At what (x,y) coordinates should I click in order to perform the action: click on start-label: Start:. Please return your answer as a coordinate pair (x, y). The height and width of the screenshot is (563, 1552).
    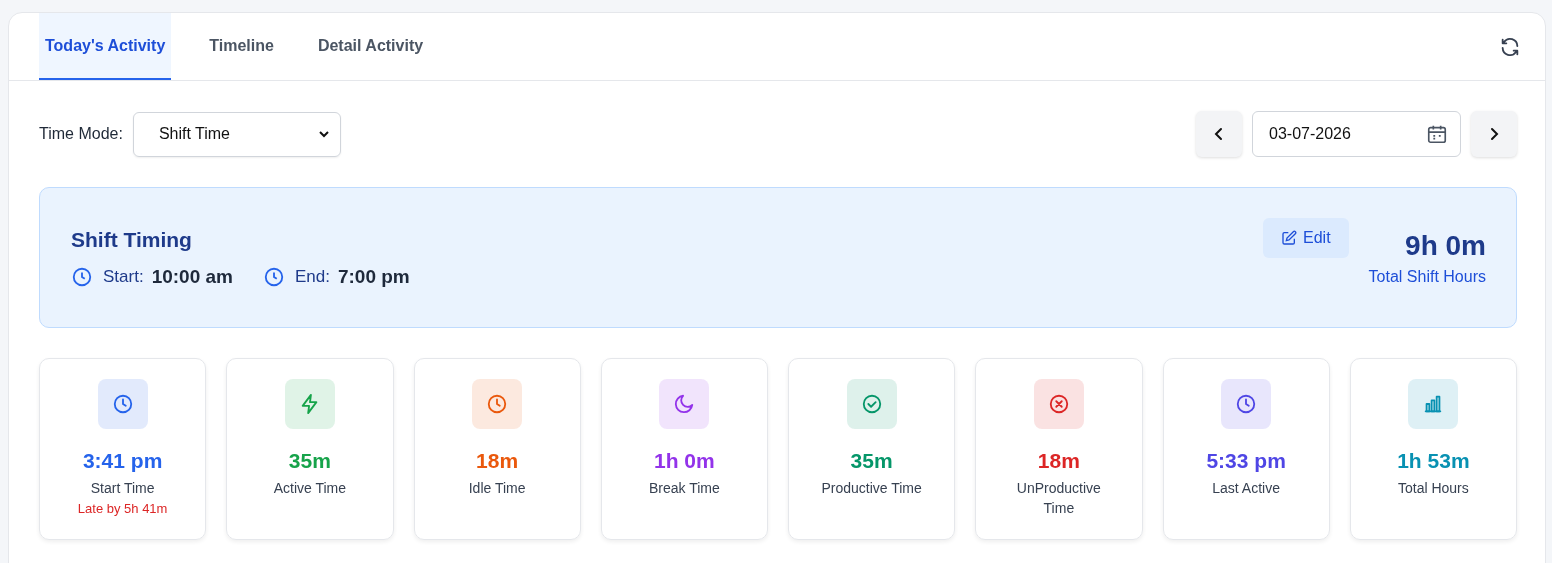
    Looking at the image, I should click on (123, 276).